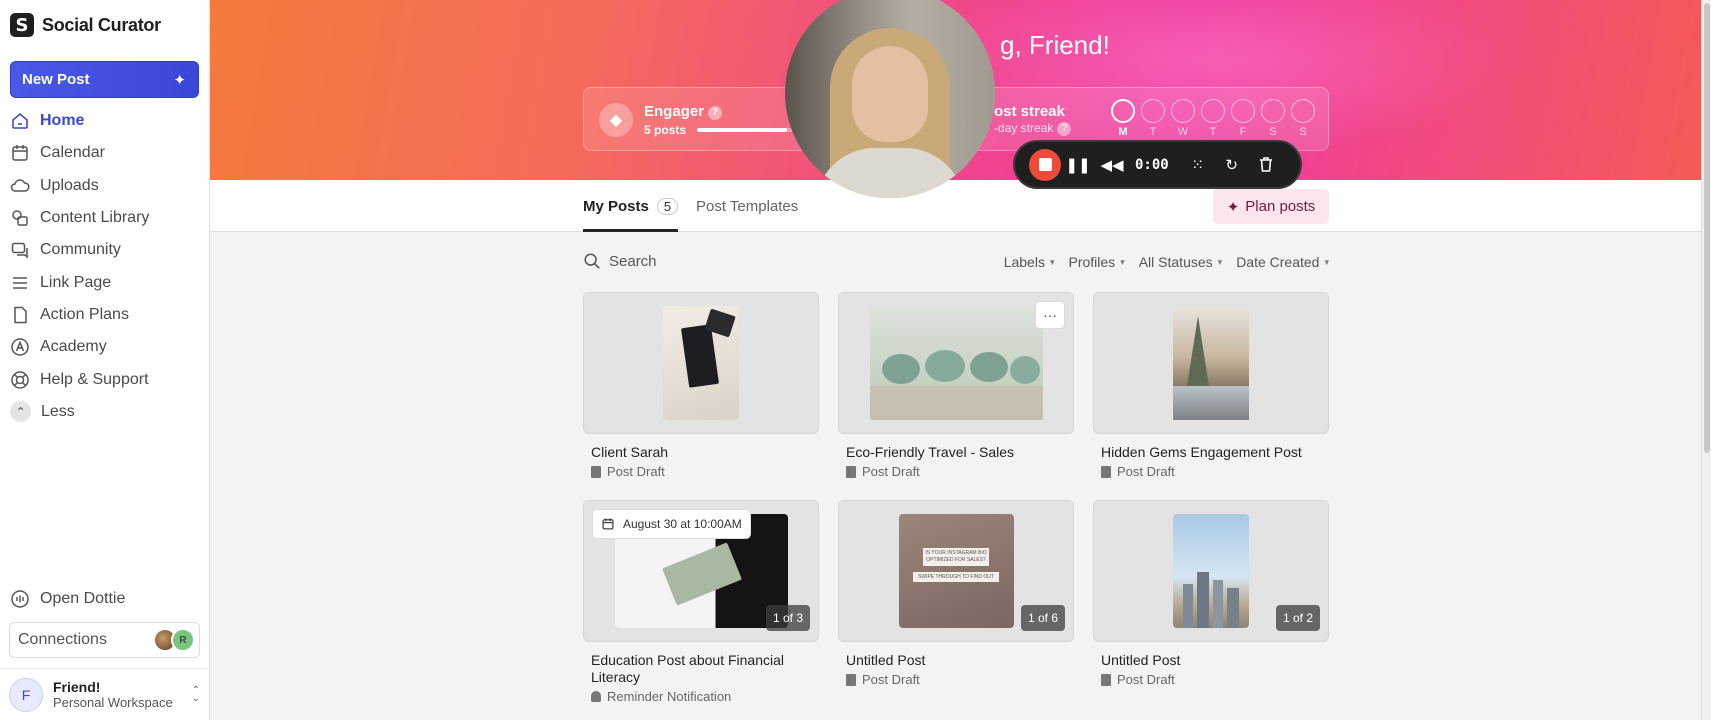 Image resolution: width=1711 pixels, height=720 pixels. What do you see at coordinates (930, 452) in the screenshot?
I see `post-title: Eco-Friendly Travel - Sales` at bounding box center [930, 452].